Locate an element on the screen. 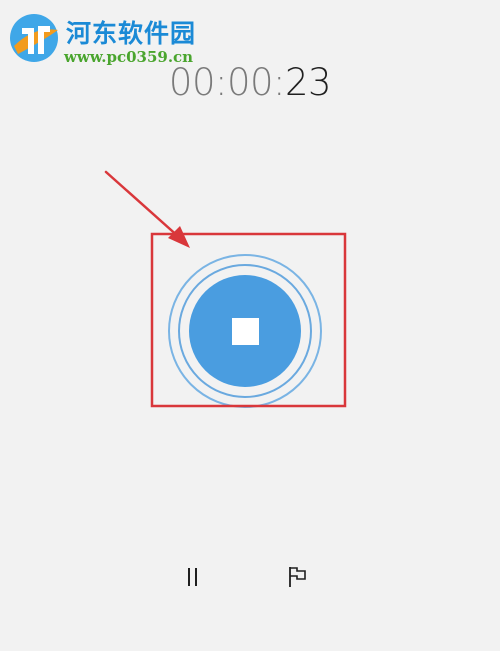 This screenshot has width=500, height=651. stop-recording-button is located at coordinates (245, 331).